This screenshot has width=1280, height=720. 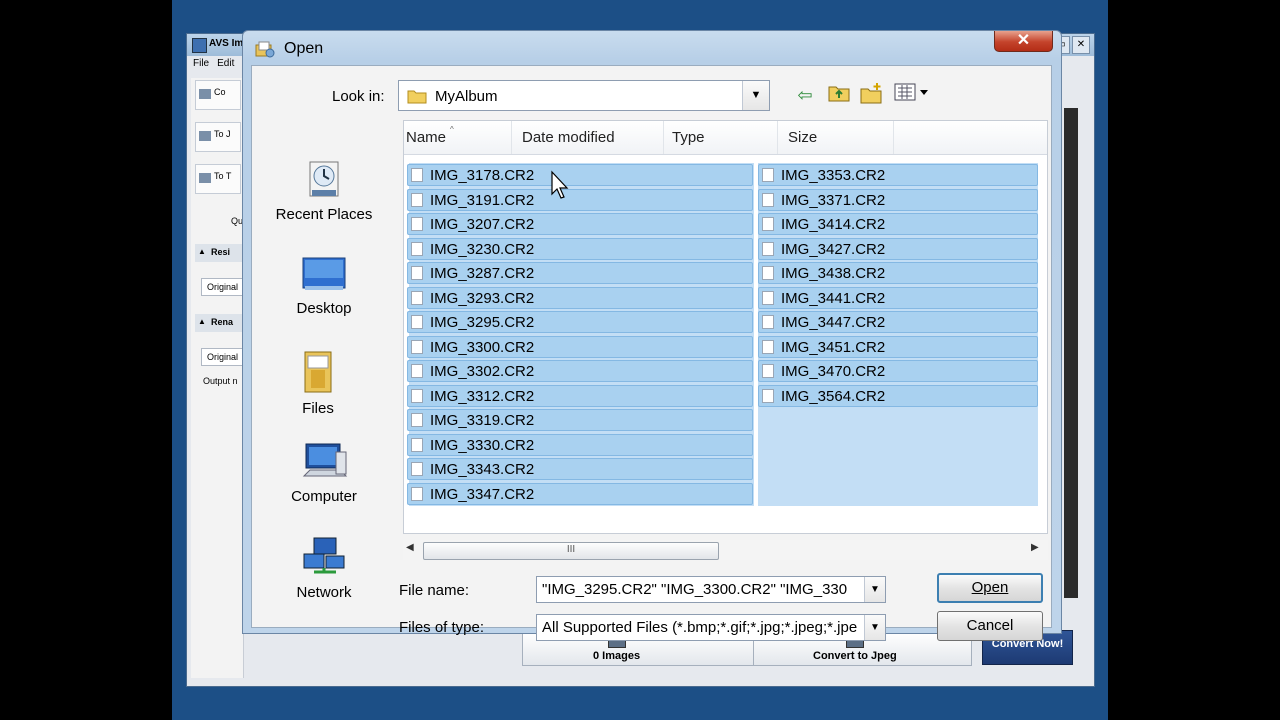 What do you see at coordinates (580, 493) in the screenshot?
I see `file-list-item: IMG_3347.CR2` at bounding box center [580, 493].